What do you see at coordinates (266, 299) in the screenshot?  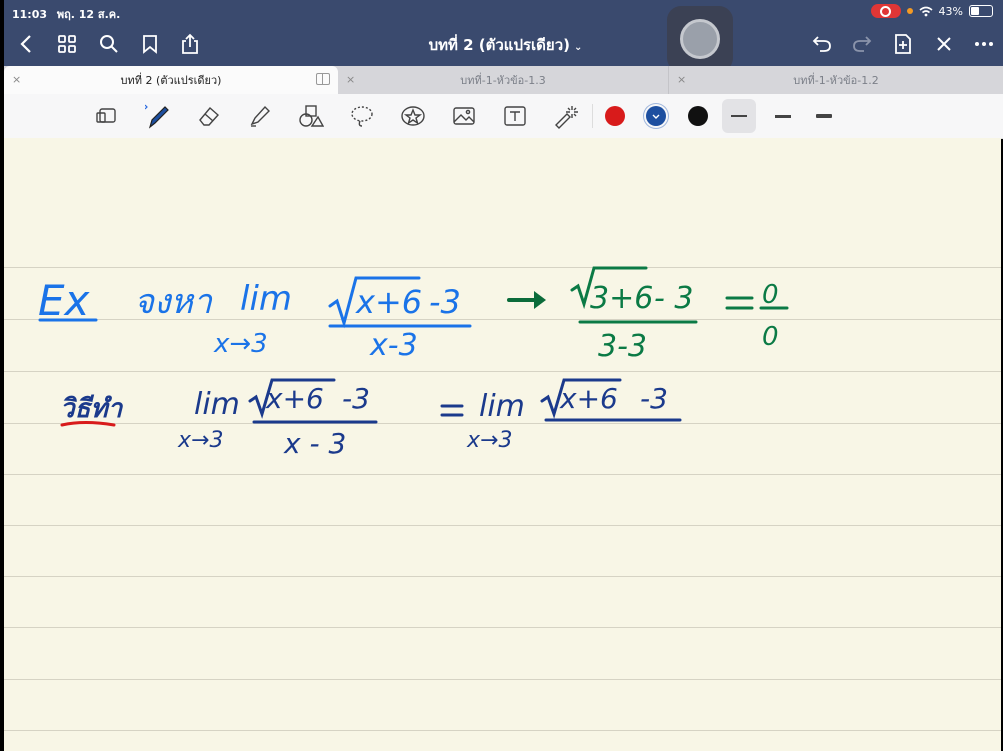 I see `lim-1: lim` at bounding box center [266, 299].